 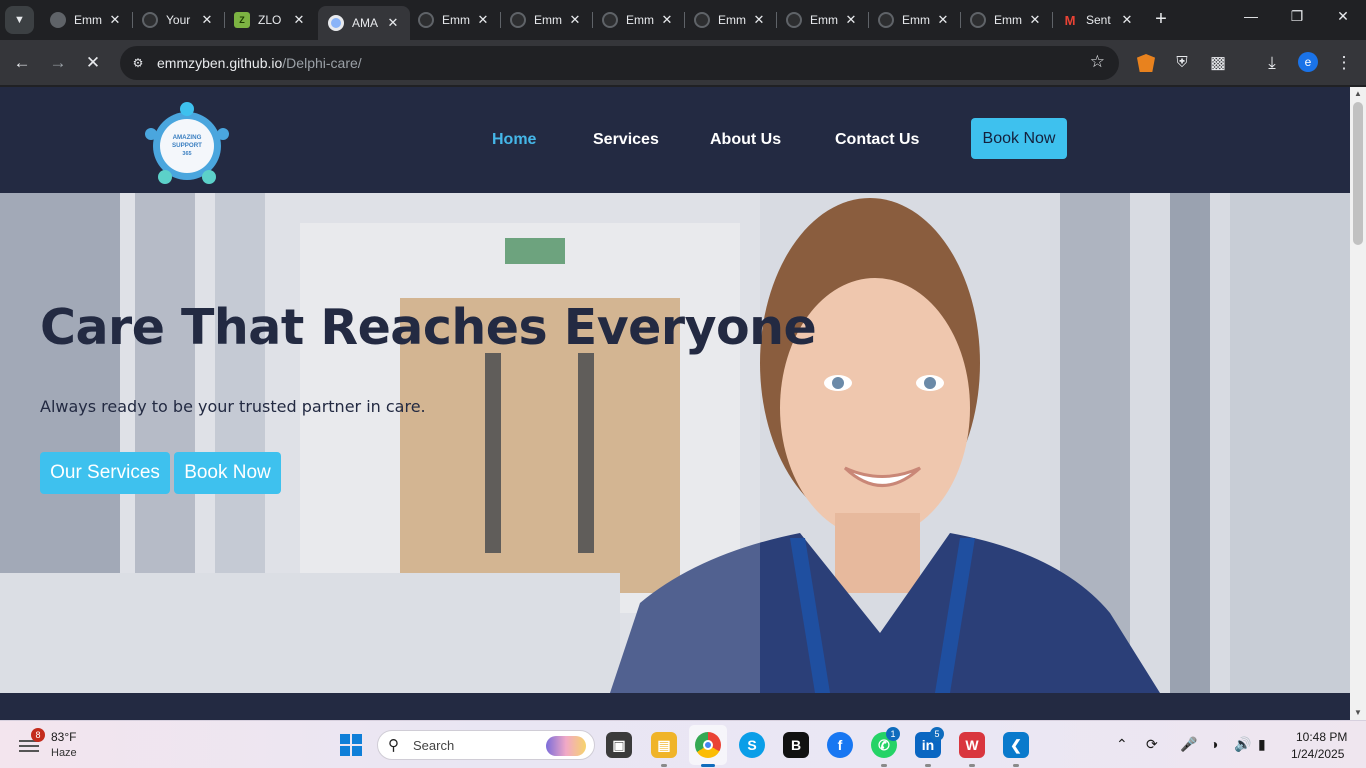 What do you see at coordinates (708, 745) in the screenshot?
I see `chrome-icon` at bounding box center [708, 745].